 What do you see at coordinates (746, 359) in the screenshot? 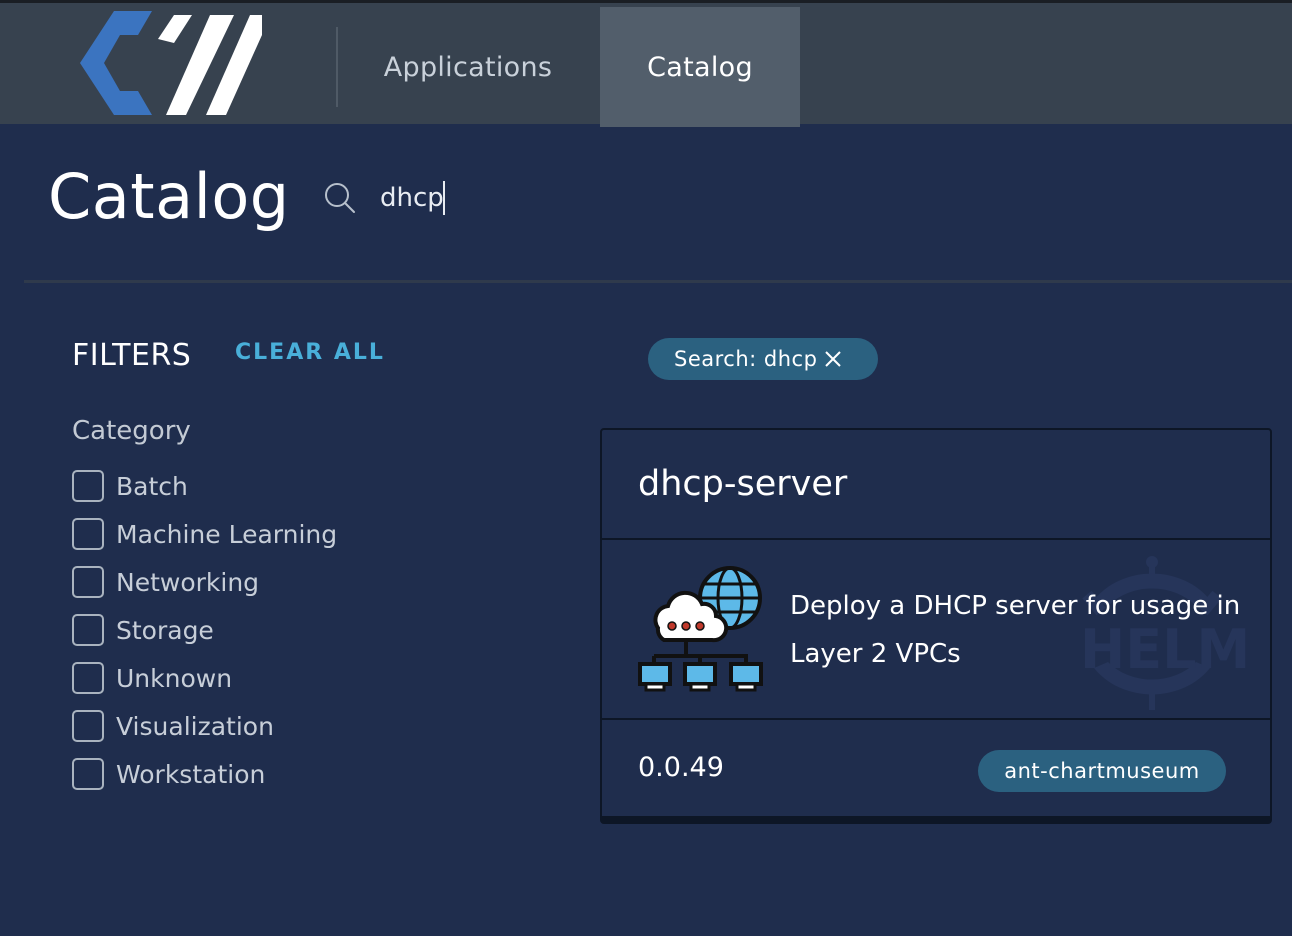
I see `search-chip-label: Search: dhcp` at bounding box center [746, 359].